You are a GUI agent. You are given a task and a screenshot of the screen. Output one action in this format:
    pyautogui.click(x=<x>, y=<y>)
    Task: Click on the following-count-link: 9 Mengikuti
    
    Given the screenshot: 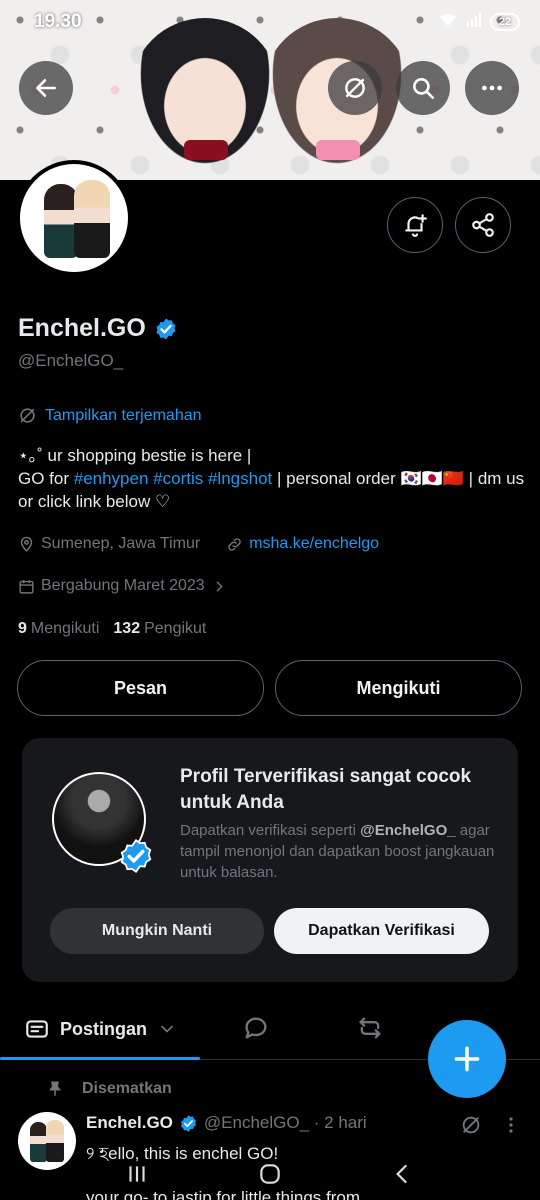 What is the action you would take?
    pyautogui.click(x=58, y=629)
    